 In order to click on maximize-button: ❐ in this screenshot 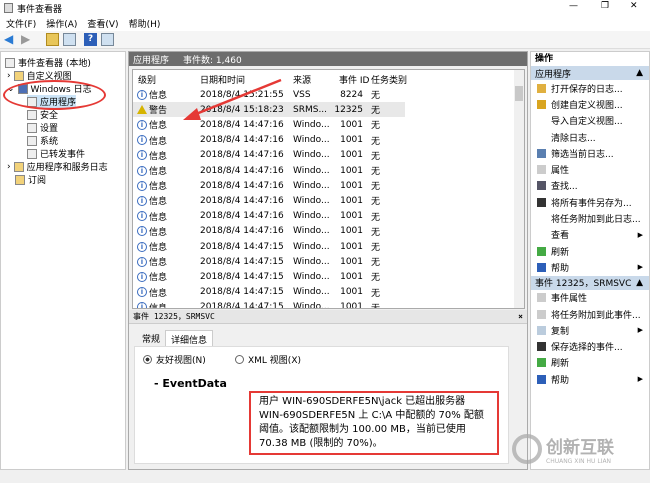, I will do `click(605, 6)`.